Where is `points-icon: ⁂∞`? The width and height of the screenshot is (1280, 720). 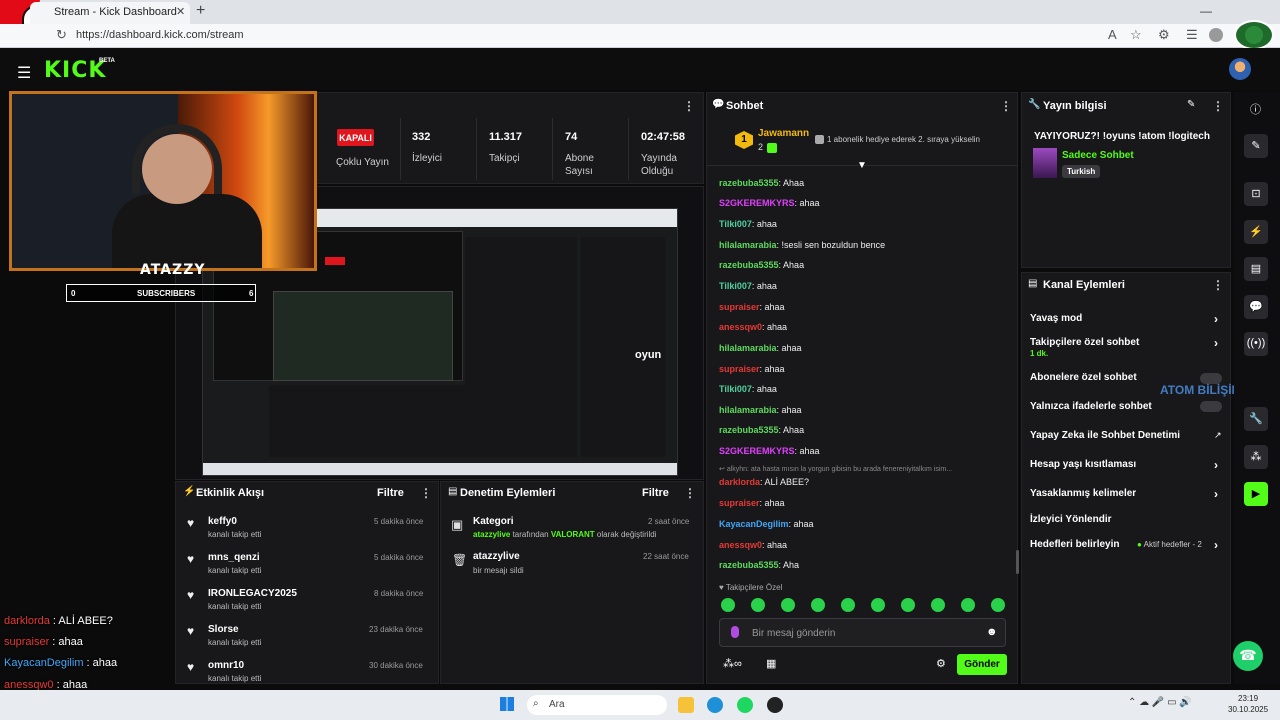 points-icon: ⁂∞ is located at coordinates (732, 663).